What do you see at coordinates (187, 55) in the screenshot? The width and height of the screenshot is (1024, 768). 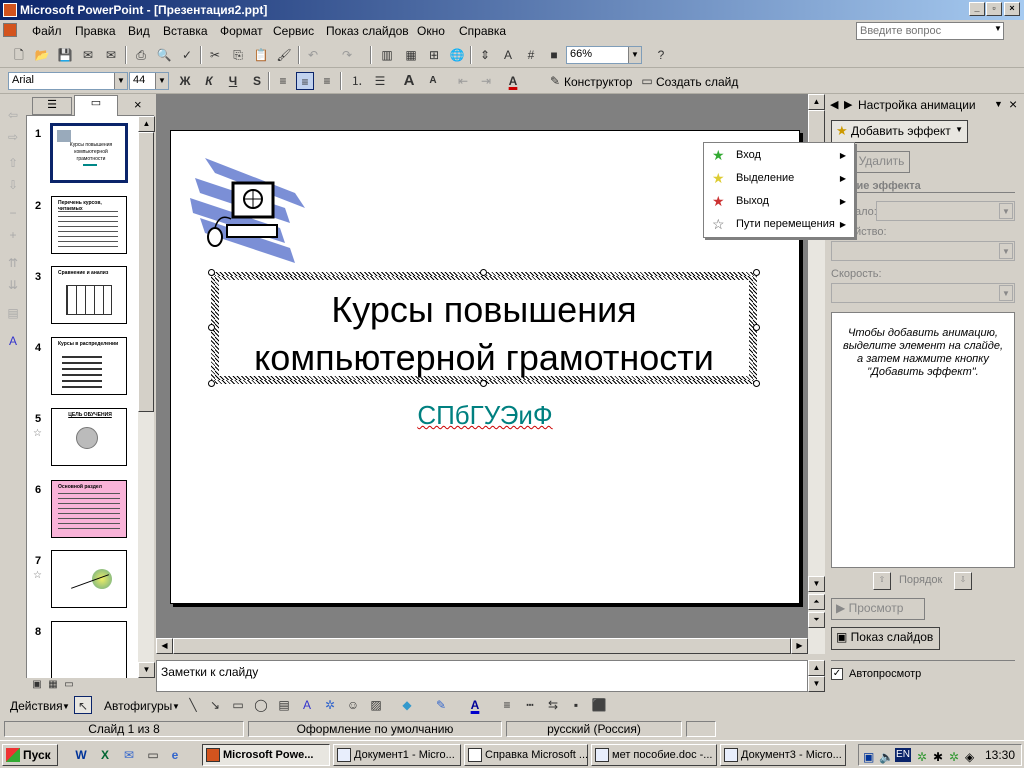 I see `spelling-icon: ✓` at bounding box center [187, 55].